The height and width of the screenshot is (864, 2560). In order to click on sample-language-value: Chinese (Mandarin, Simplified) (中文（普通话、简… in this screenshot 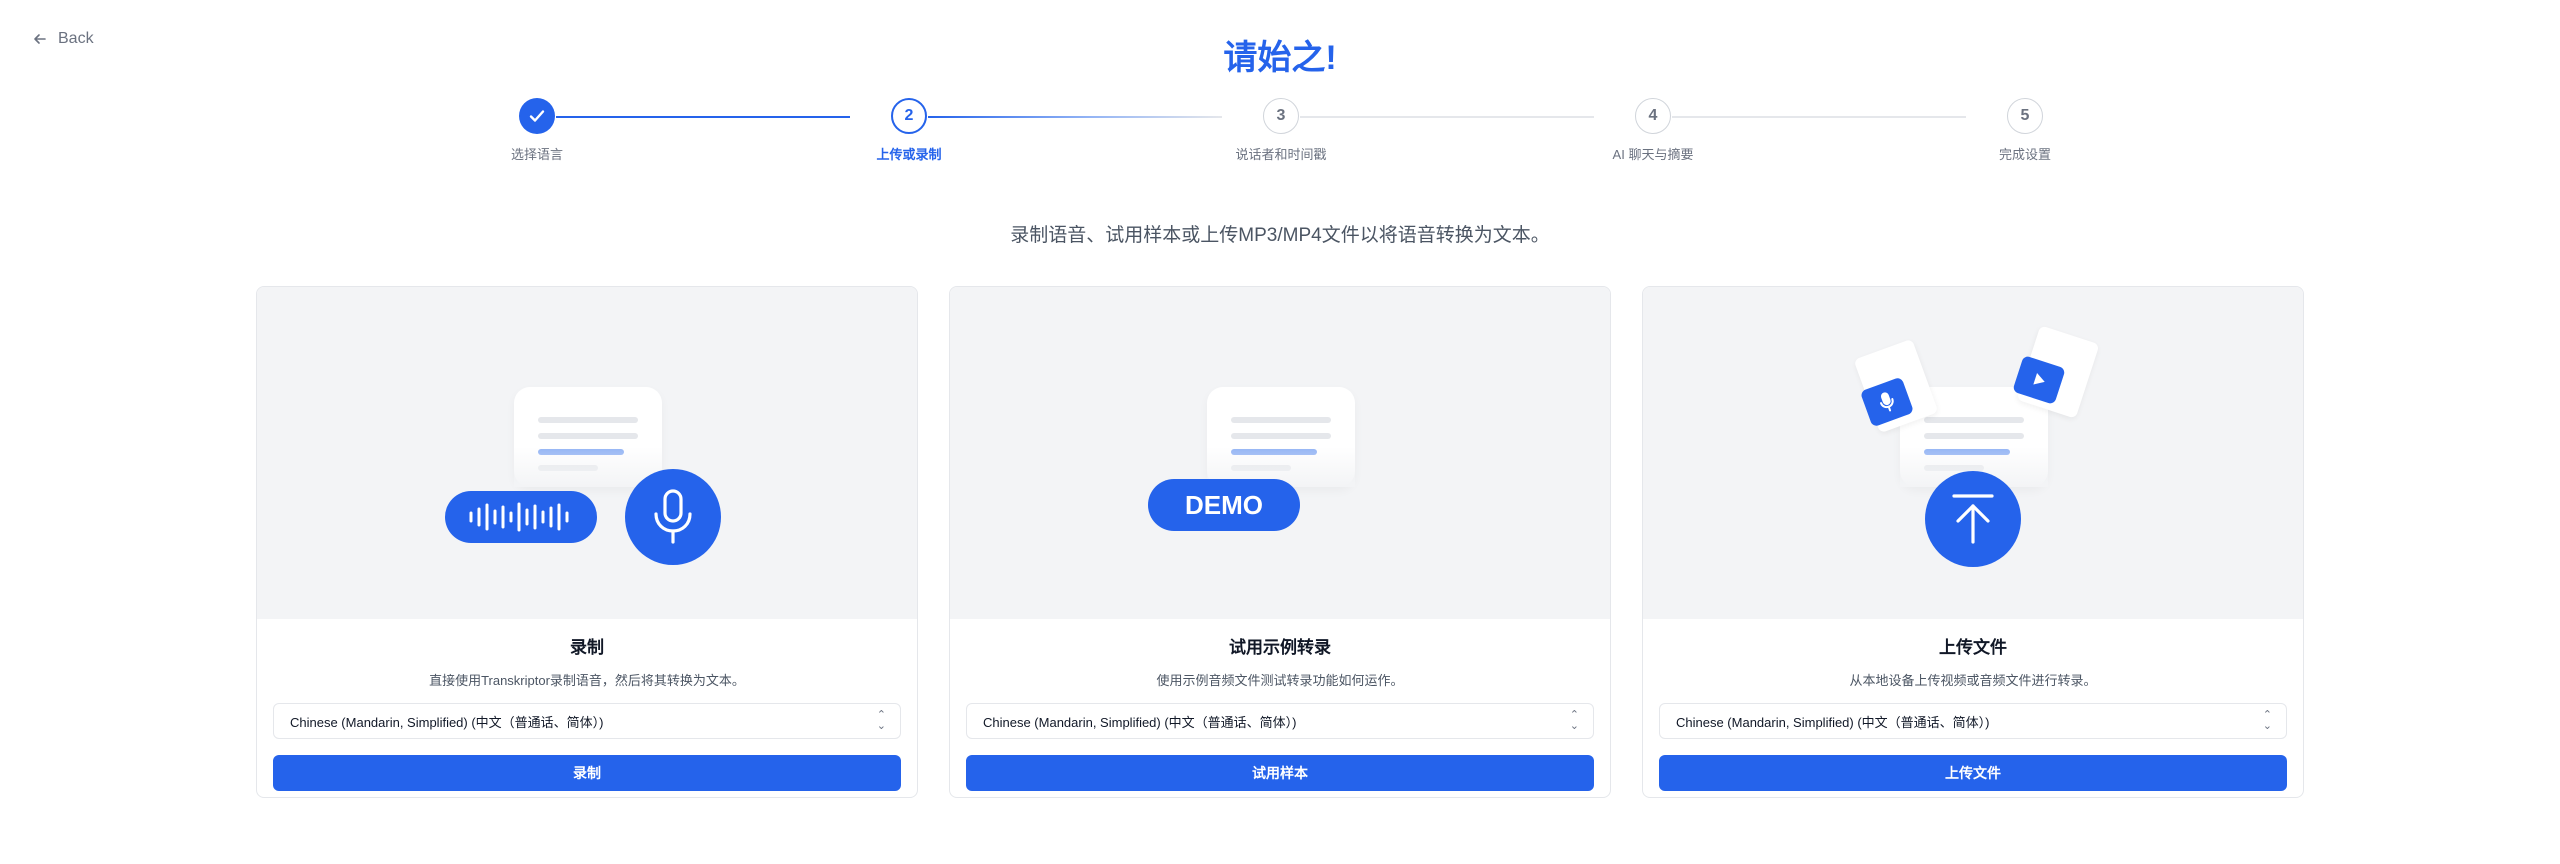, I will do `click(1140, 722)`.